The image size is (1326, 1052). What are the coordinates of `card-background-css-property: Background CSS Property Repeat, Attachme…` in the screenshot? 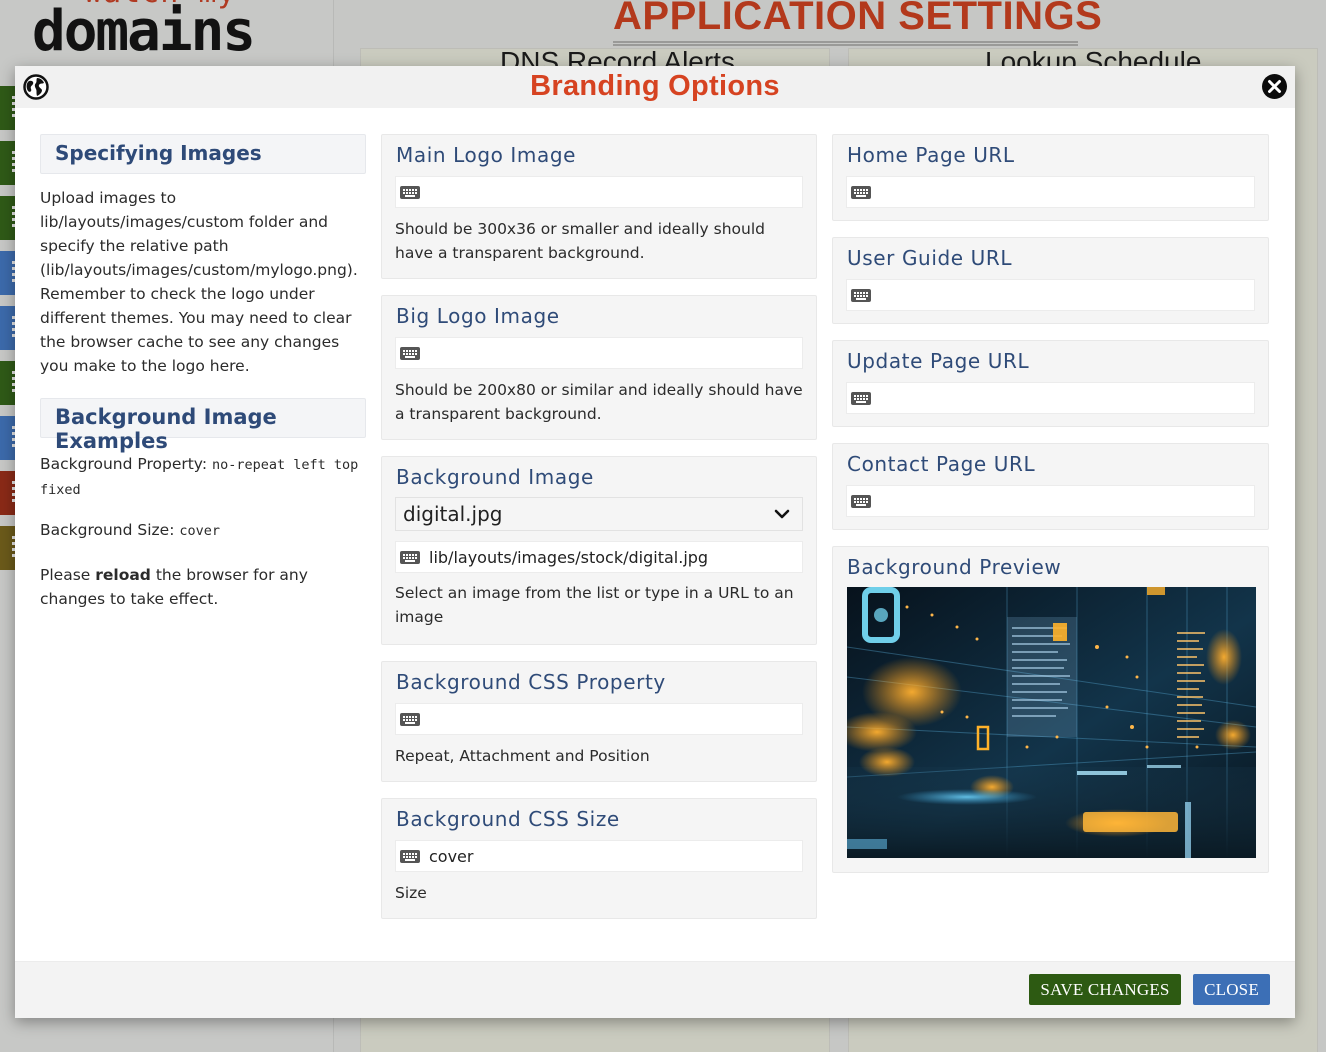 It's located at (599, 721).